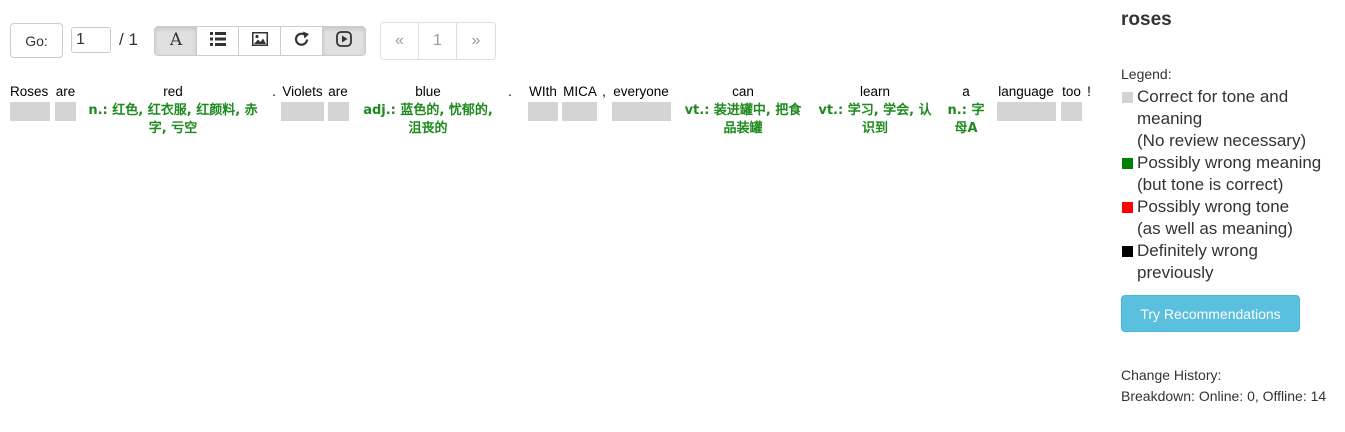 The height and width of the screenshot is (432, 1345). What do you see at coordinates (1089, 92) in the screenshot?
I see `word: !` at bounding box center [1089, 92].